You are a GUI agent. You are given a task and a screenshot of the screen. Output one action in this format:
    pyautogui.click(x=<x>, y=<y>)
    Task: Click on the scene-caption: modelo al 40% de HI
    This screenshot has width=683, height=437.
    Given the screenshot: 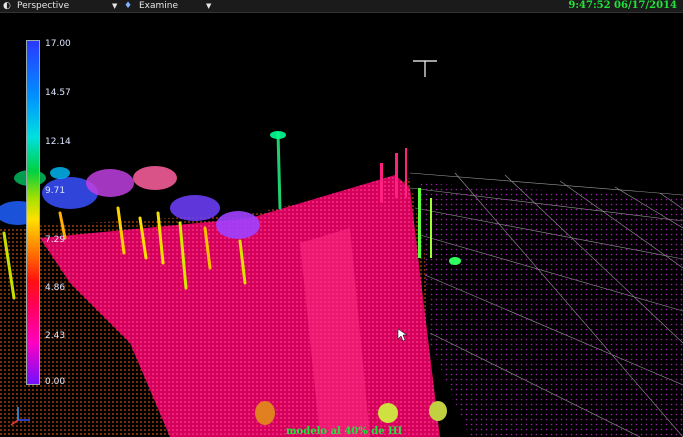 What is the action you would take?
    pyautogui.click(x=344, y=431)
    